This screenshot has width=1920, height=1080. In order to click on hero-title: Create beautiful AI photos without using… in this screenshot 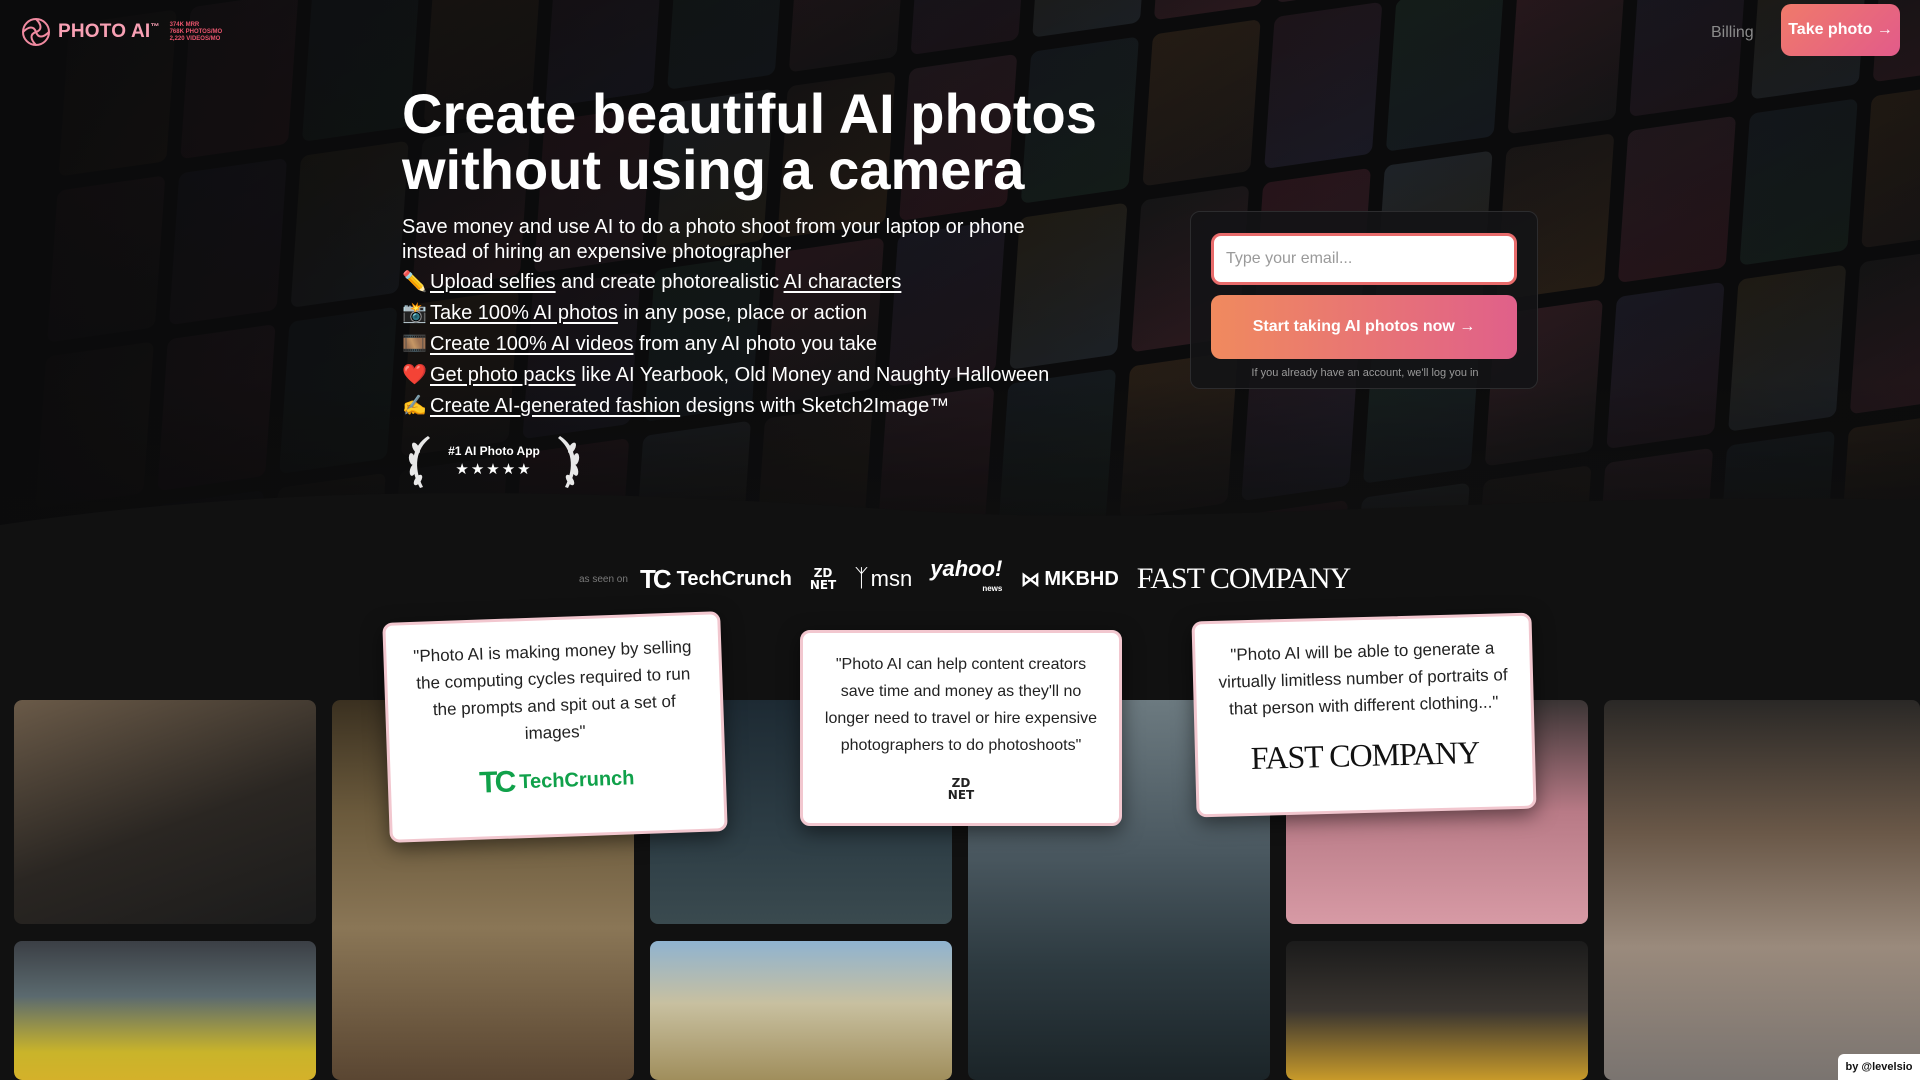, I will do `click(749, 141)`.